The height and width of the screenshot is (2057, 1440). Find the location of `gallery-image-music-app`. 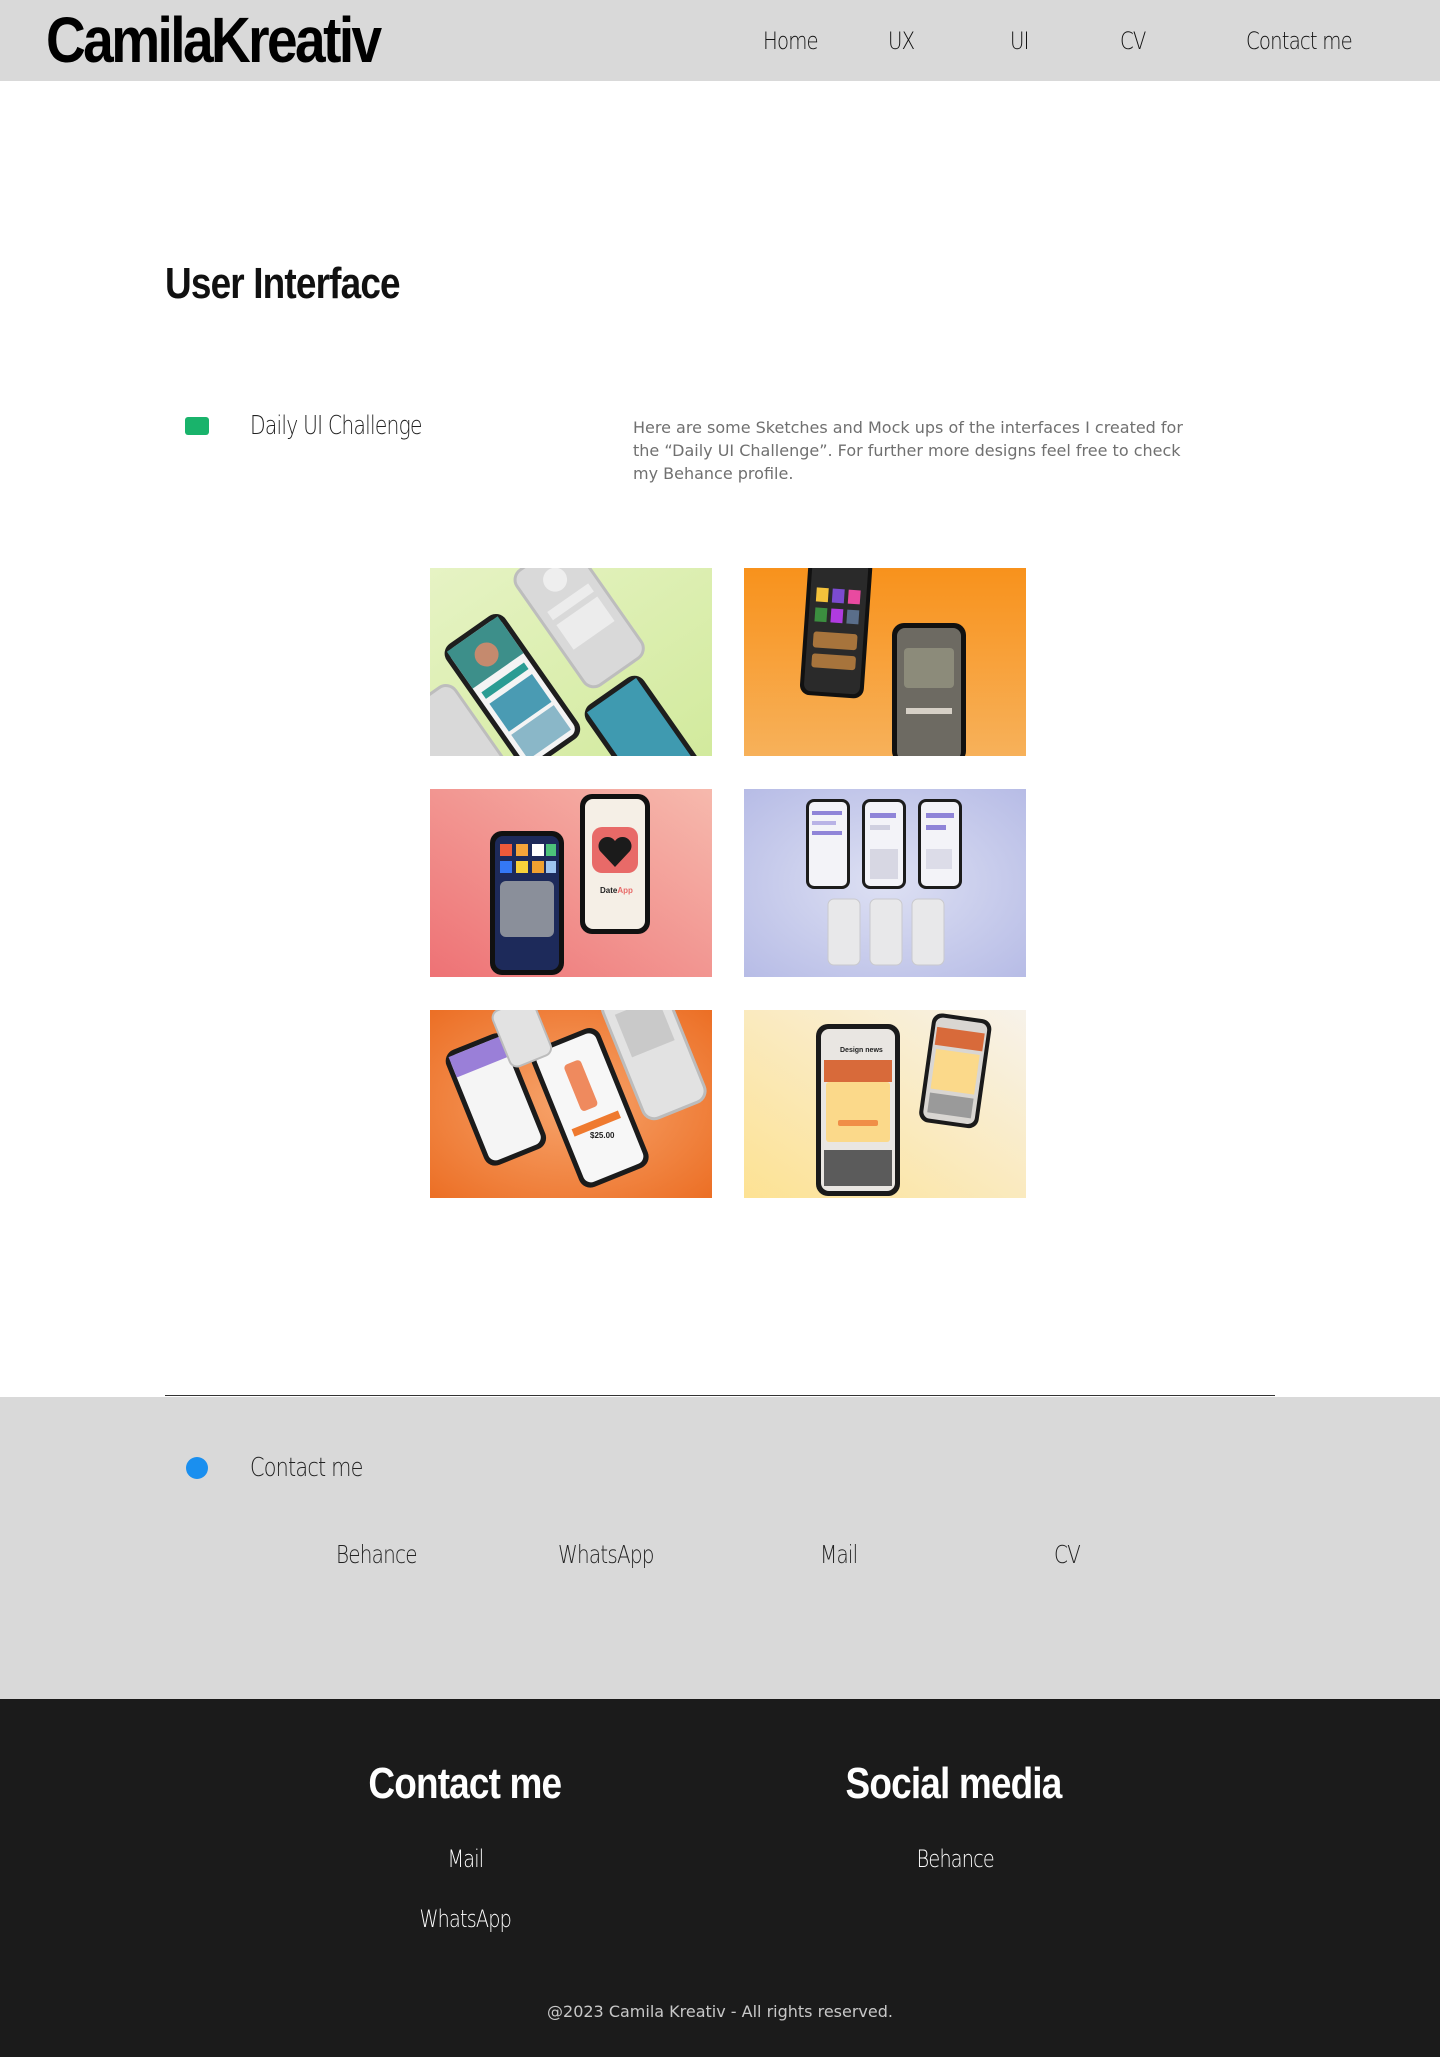

gallery-image-music-app is located at coordinates (885, 662).